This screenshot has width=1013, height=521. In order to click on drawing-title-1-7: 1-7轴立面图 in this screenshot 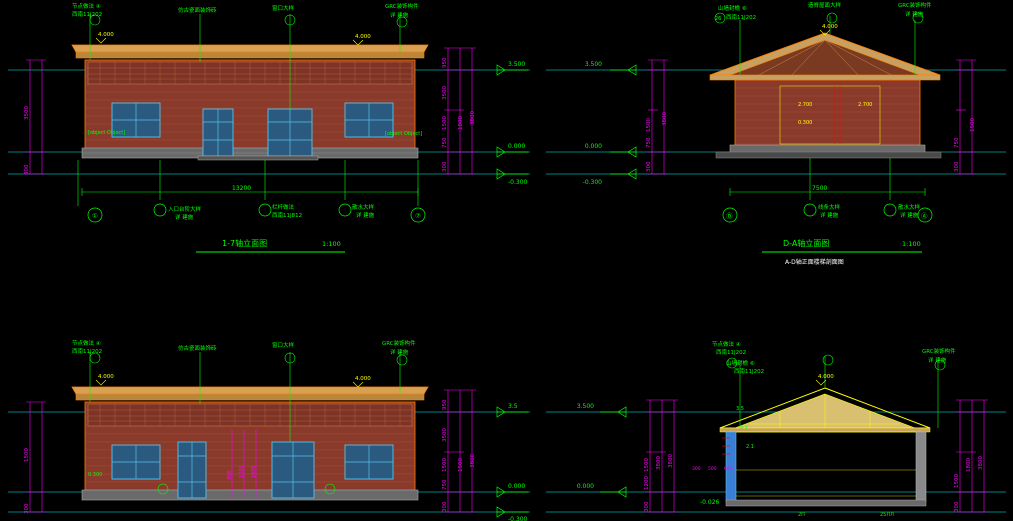, I will do `click(244, 243)`.